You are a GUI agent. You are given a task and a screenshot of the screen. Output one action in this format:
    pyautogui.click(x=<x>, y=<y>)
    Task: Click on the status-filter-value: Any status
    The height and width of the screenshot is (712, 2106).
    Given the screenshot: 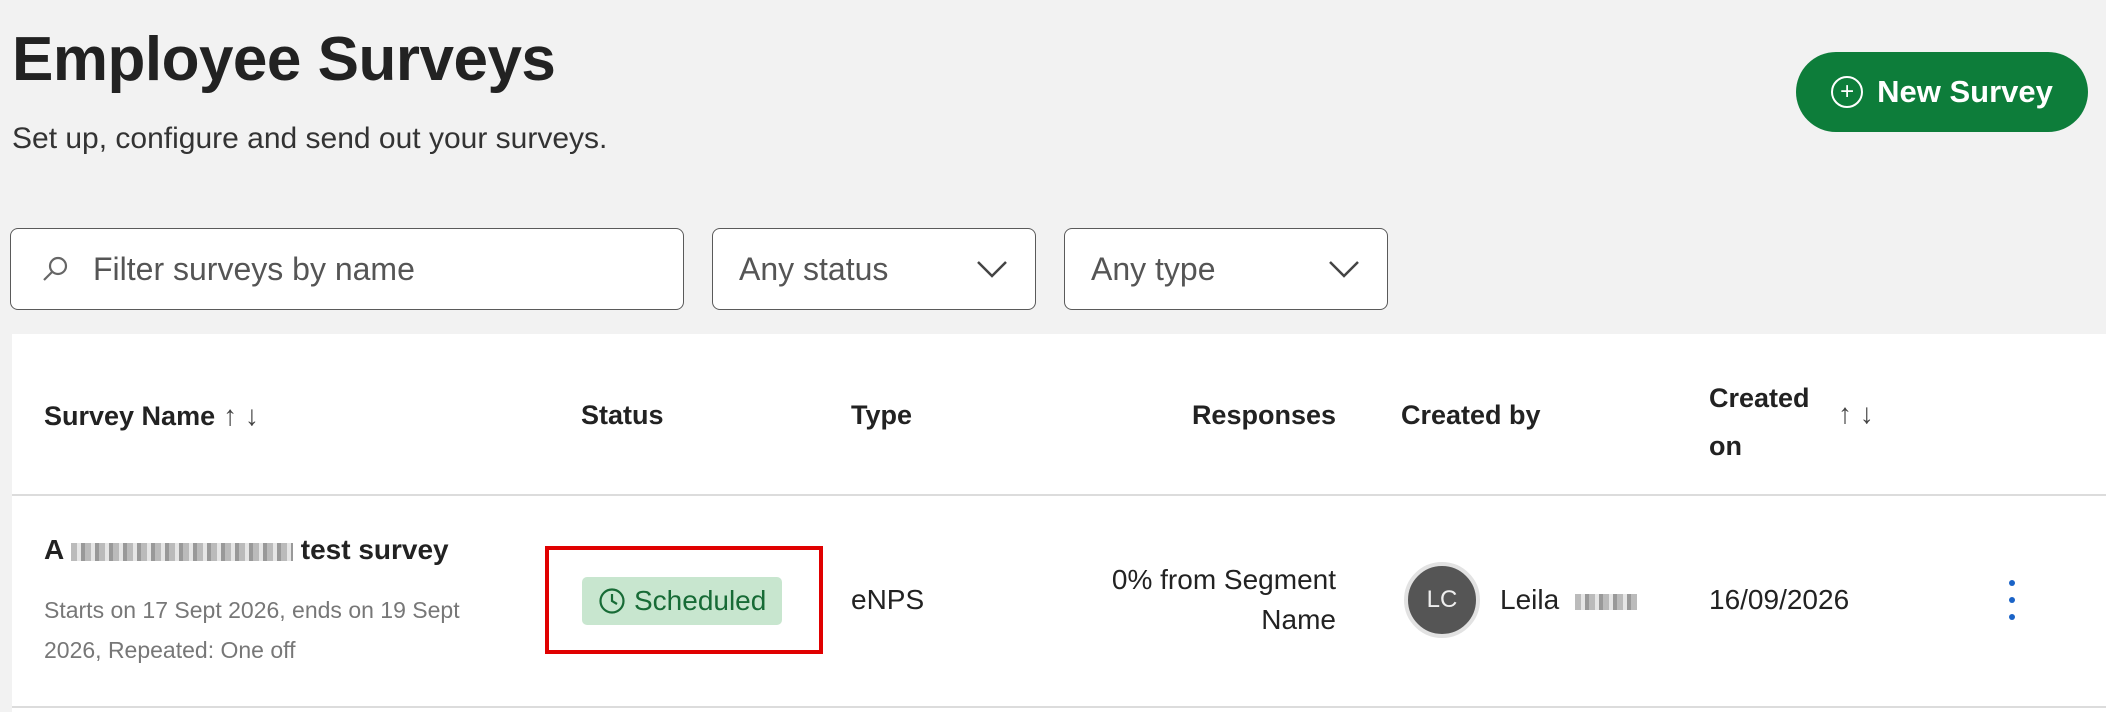 What is the action you would take?
    pyautogui.click(x=814, y=268)
    